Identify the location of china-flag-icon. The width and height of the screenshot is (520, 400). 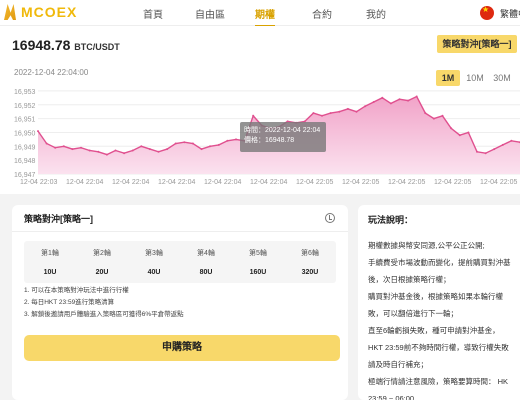
(487, 12).